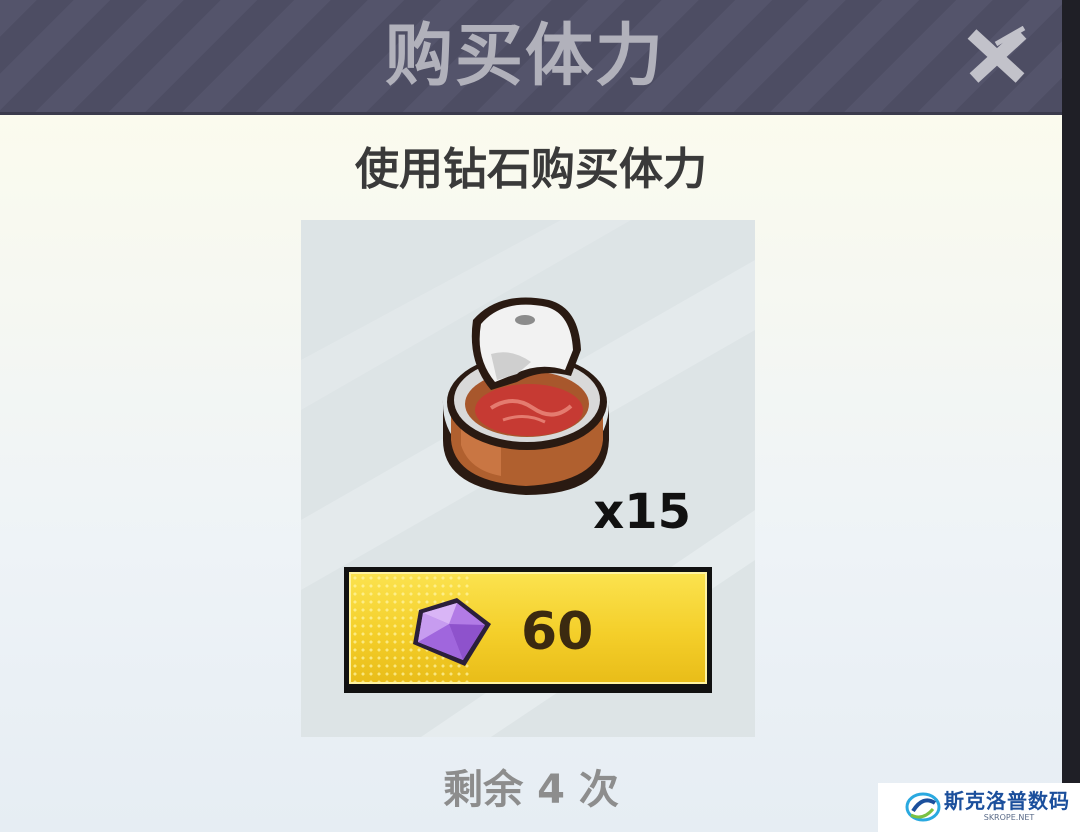 The image size is (1080, 832). Describe the element at coordinates (1007, 801) in the screenshot. I see `watermark-name: 斯克洛普数码` at that location.